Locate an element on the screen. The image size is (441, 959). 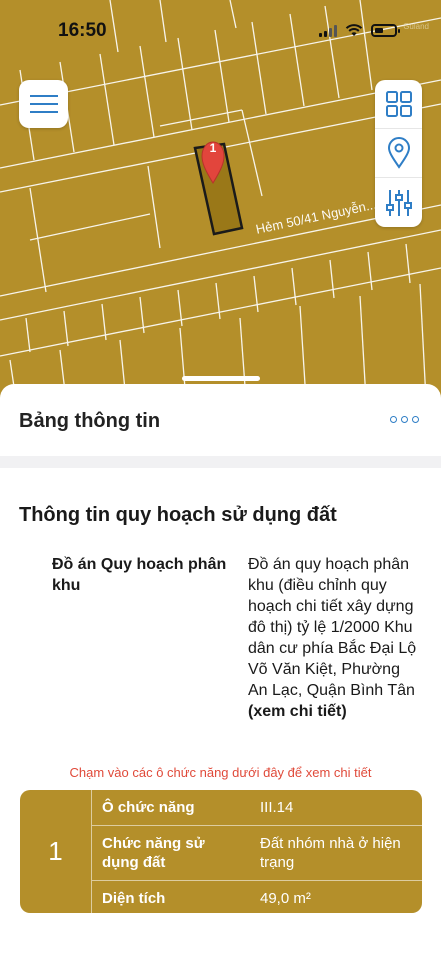
filter-button is located at coordinates (398, 202).